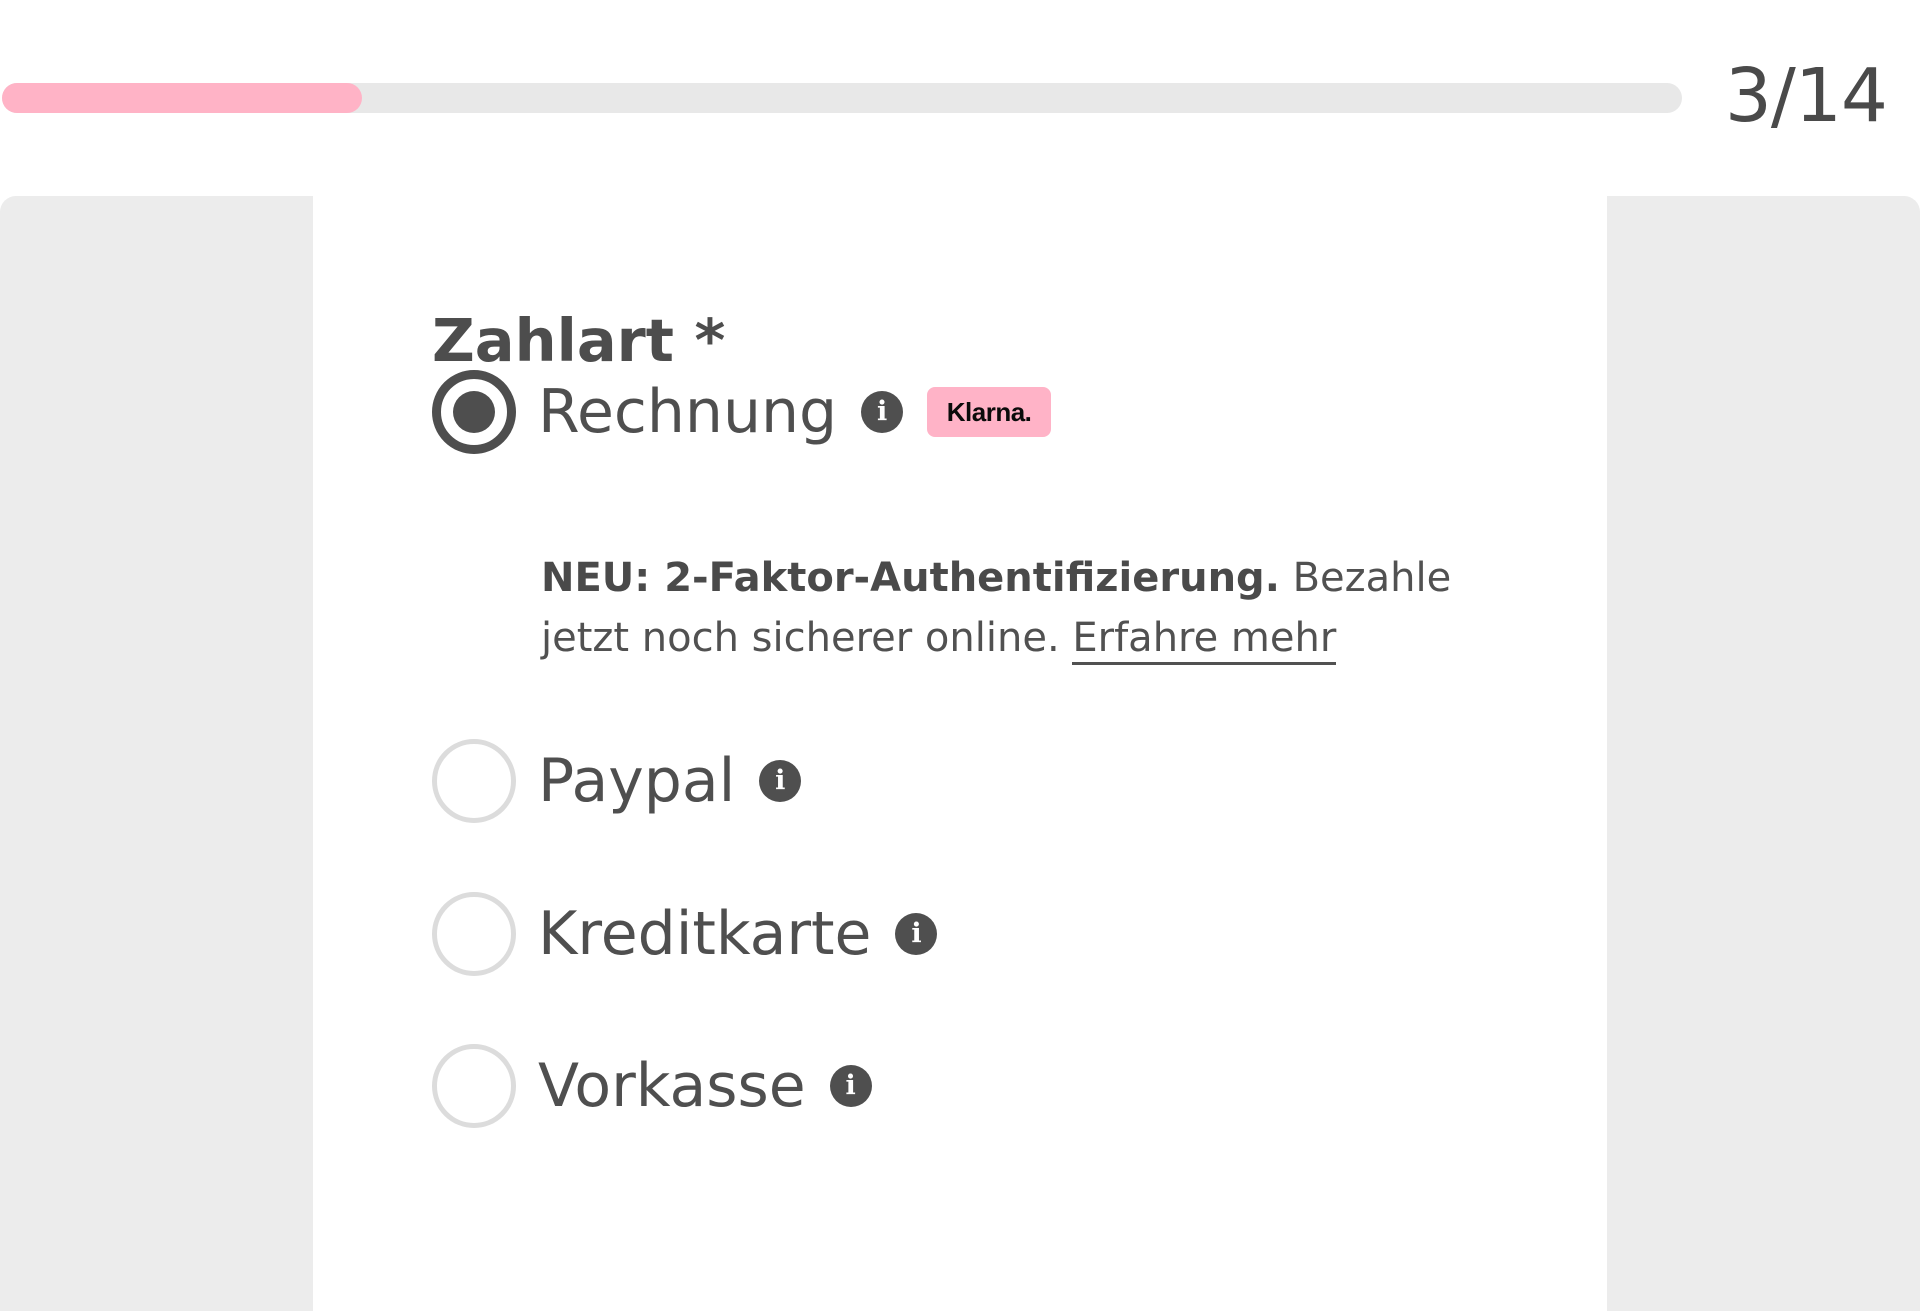 The width and height of the screenshot is (1920, 1311). What do you see at coordinates (182, 98) in the screenshot?
I see `progress-bar-fill` at bounding box center [182, 98].